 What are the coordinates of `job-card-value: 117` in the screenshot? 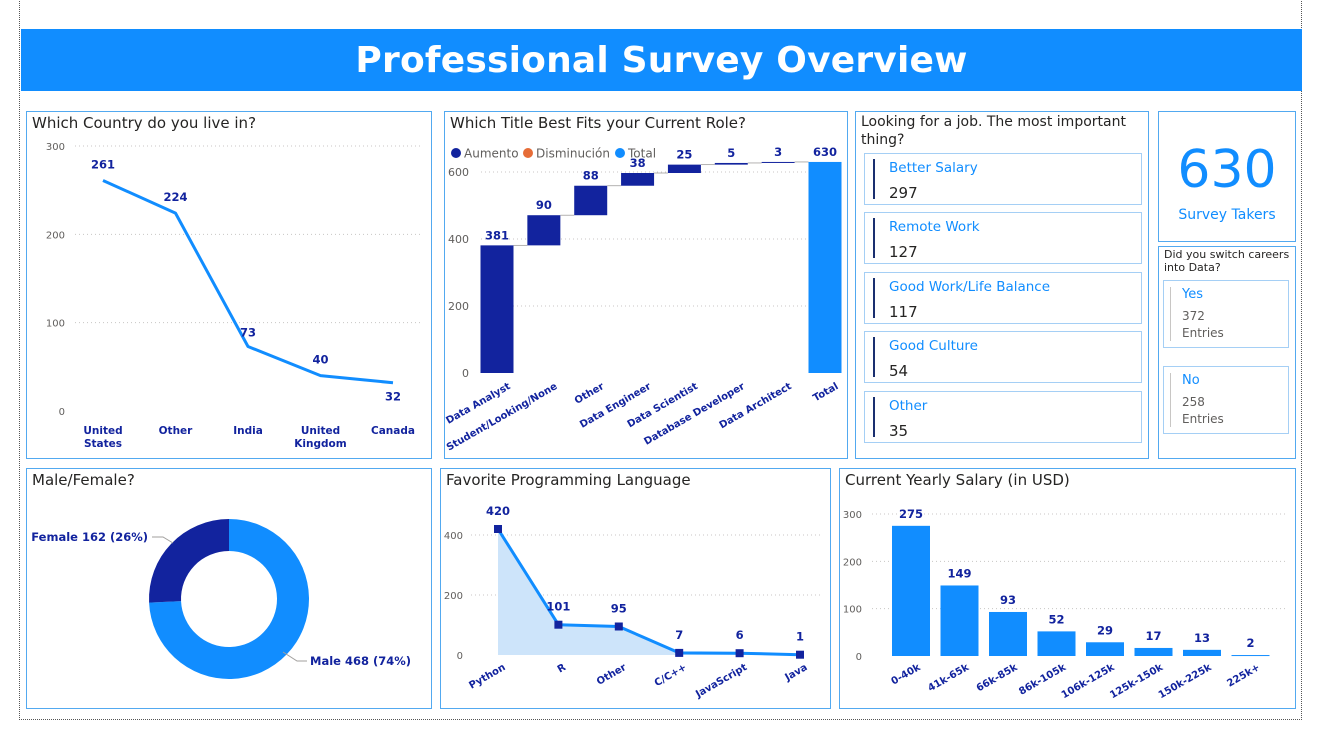 It's located at (903, 312).